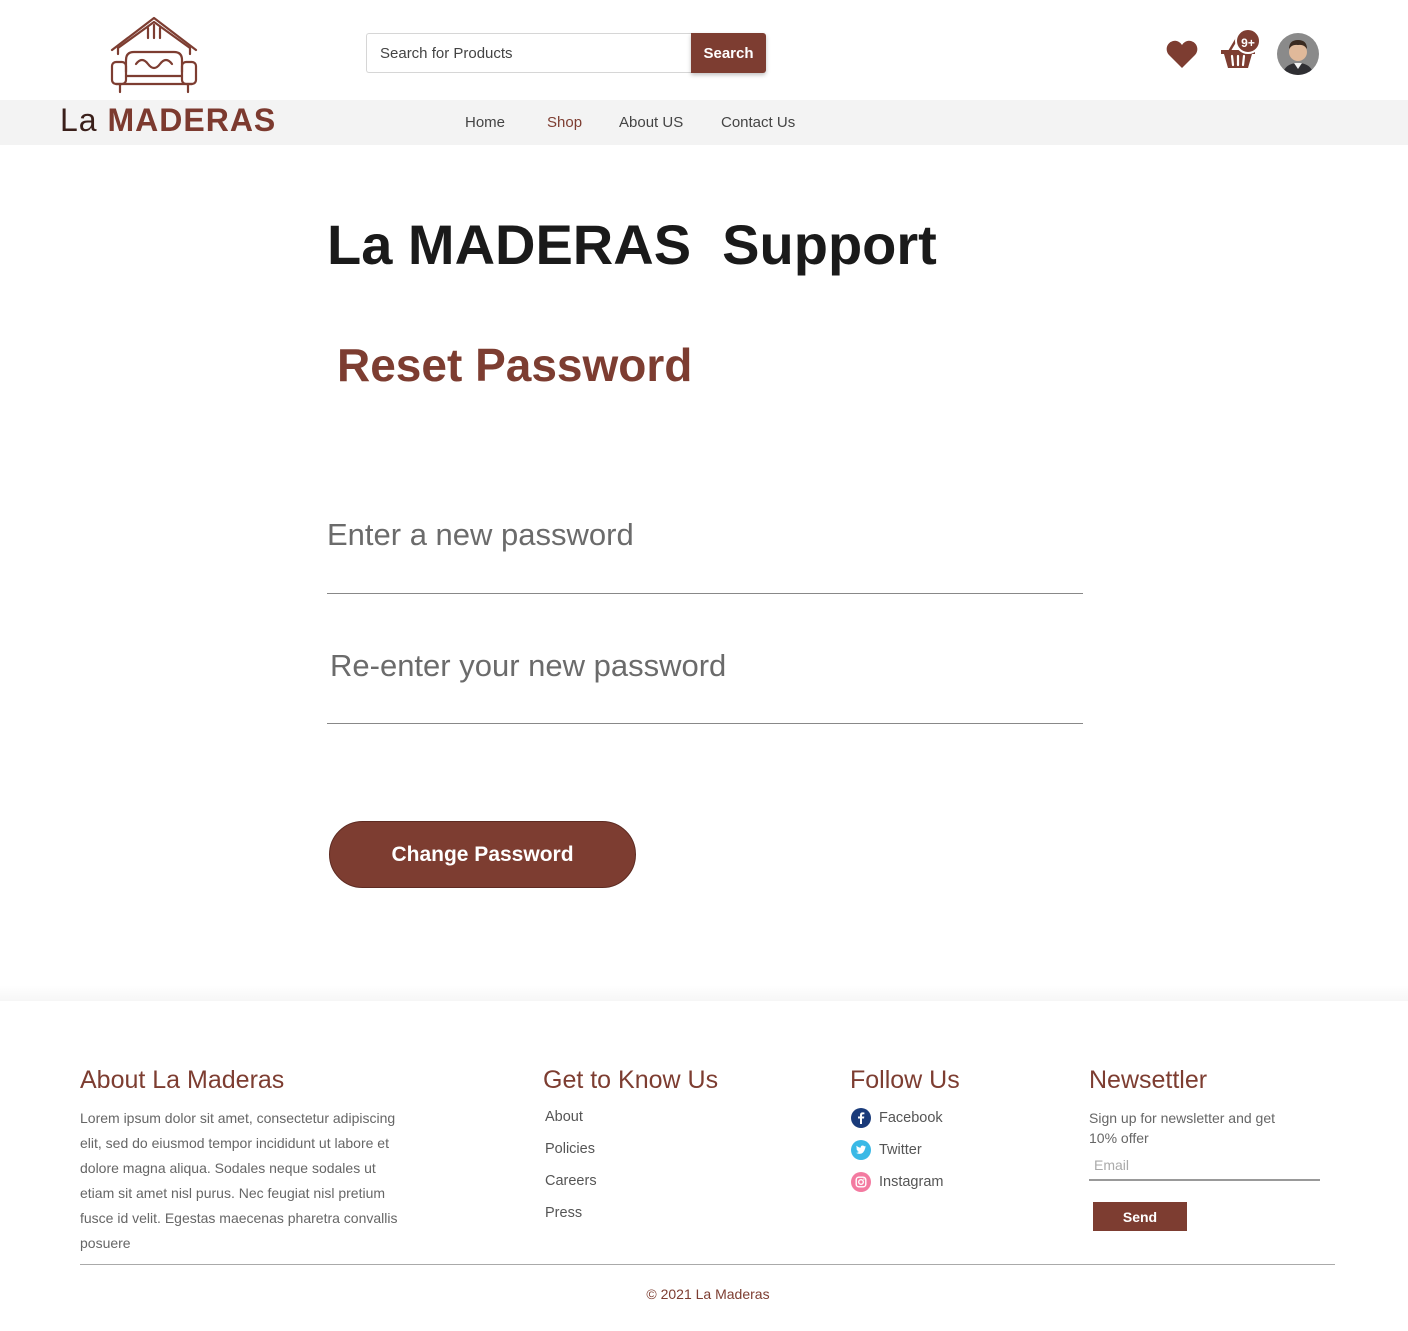  What do you see at coordinates (728, 53) in the screenshot?
I see `search-button: Search` at bounding box center [728, 53].